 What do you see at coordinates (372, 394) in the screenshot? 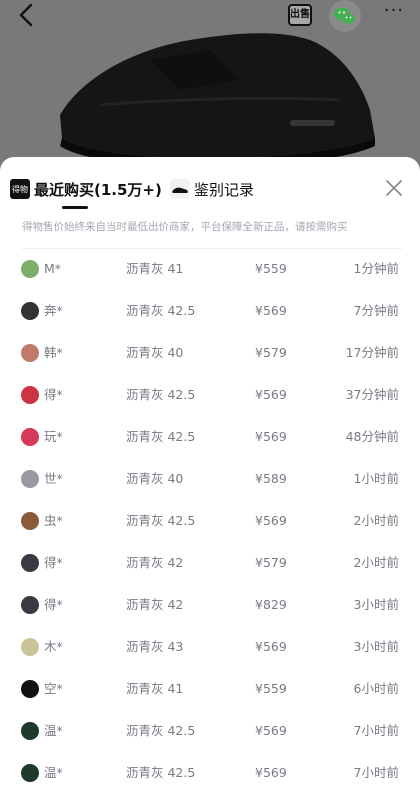
I see `purchase-time: 37分钟前` at bounding box center [372, 394].